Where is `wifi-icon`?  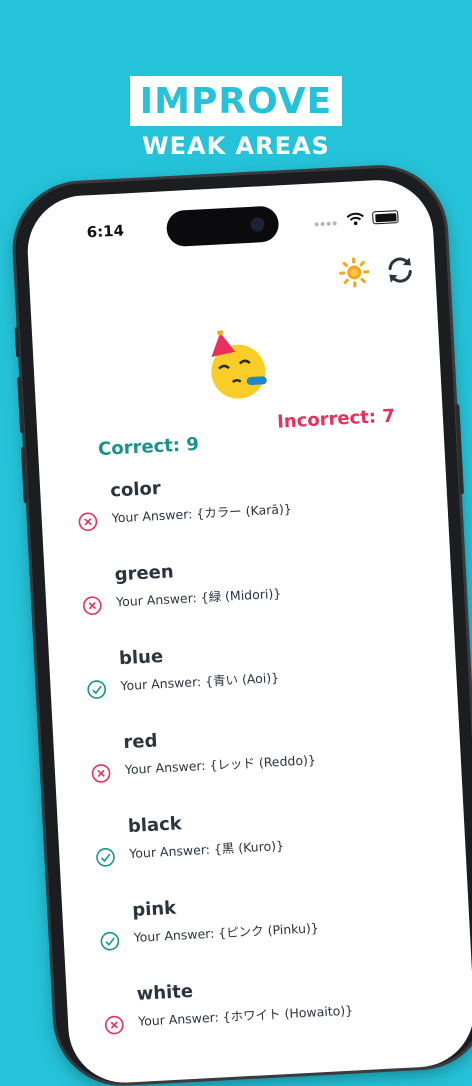 wifi-icon is located at coordinates (355, 219).